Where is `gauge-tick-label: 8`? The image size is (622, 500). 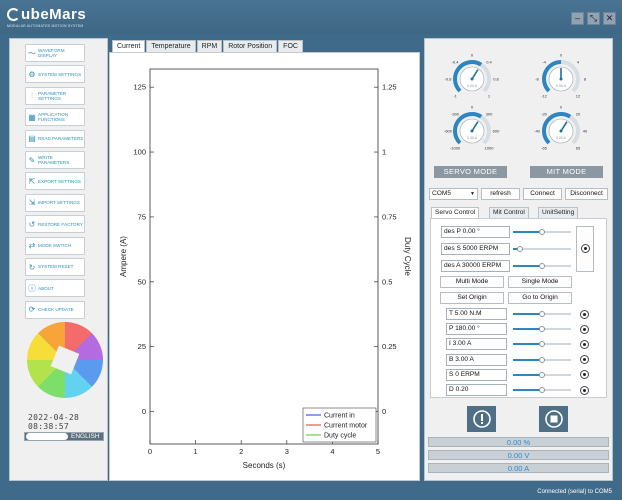
gauge-tick-label: 8 is located at coordinates (585, 79).